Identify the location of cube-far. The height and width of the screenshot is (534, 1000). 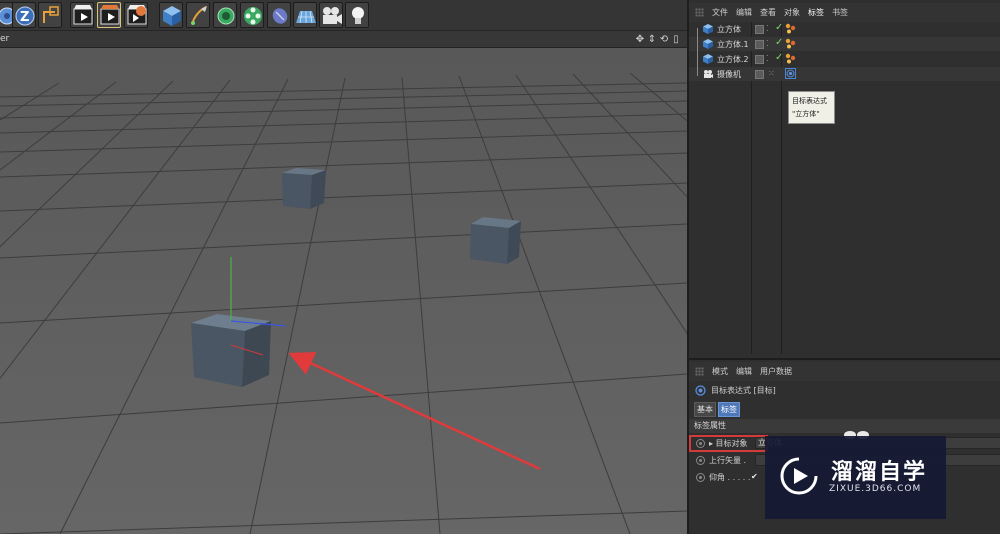
(304, 188).